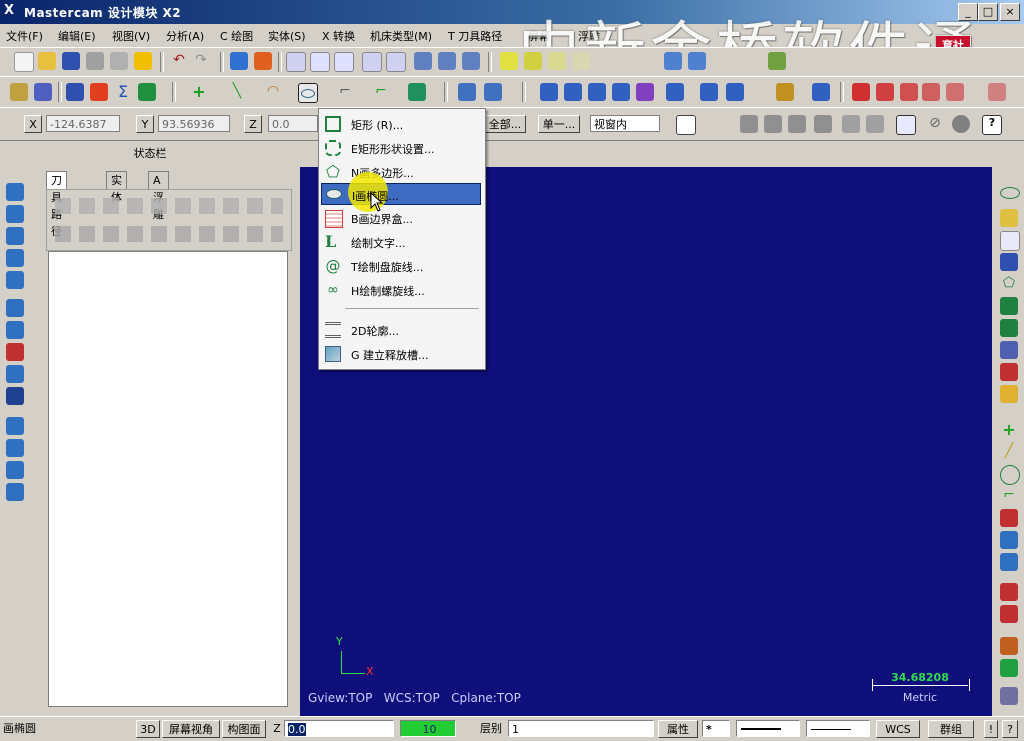 This screenshot has height=741, width=1024. I want to click on xform-8-icon, so click(735, 92).